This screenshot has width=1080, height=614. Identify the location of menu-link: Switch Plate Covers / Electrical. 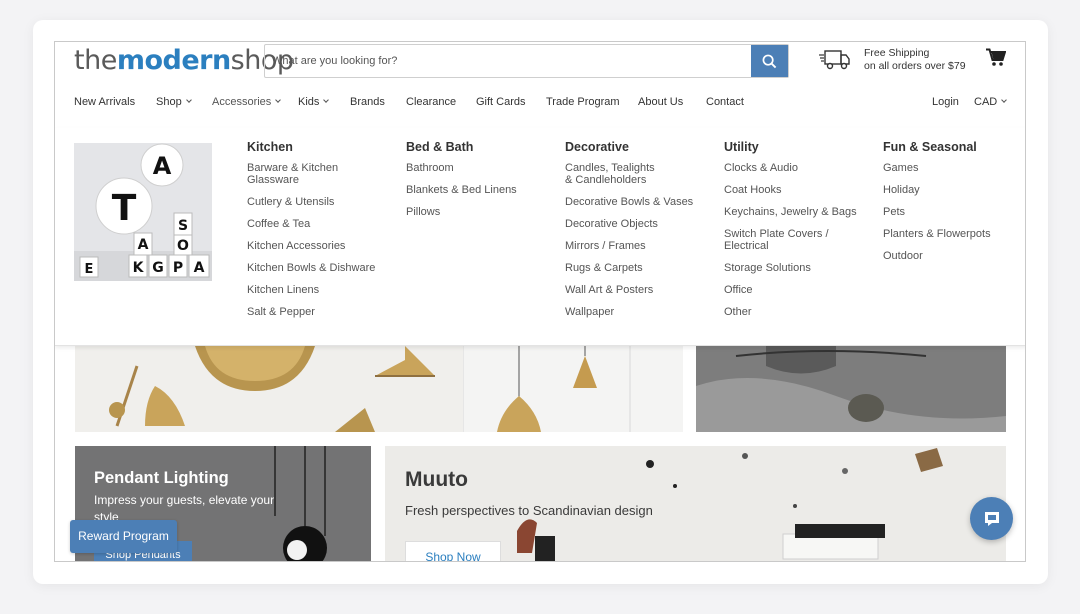
(779, 240).